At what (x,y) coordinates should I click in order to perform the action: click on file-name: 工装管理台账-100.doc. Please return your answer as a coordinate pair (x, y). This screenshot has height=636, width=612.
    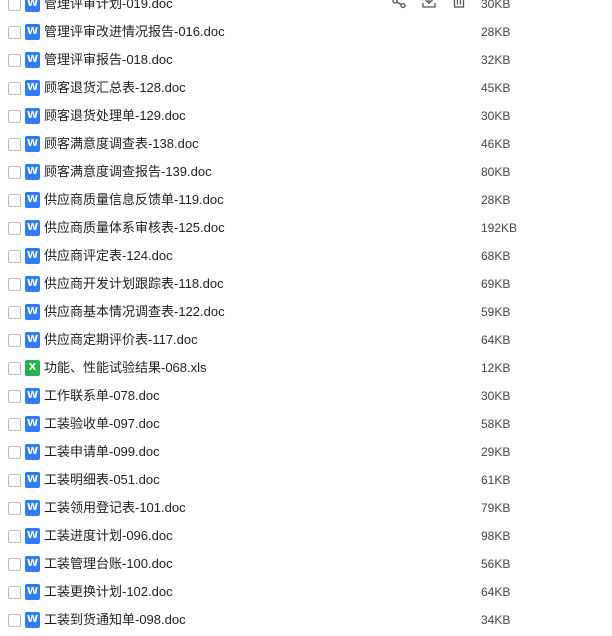
    Looking at the image, I should click on (108, 564).